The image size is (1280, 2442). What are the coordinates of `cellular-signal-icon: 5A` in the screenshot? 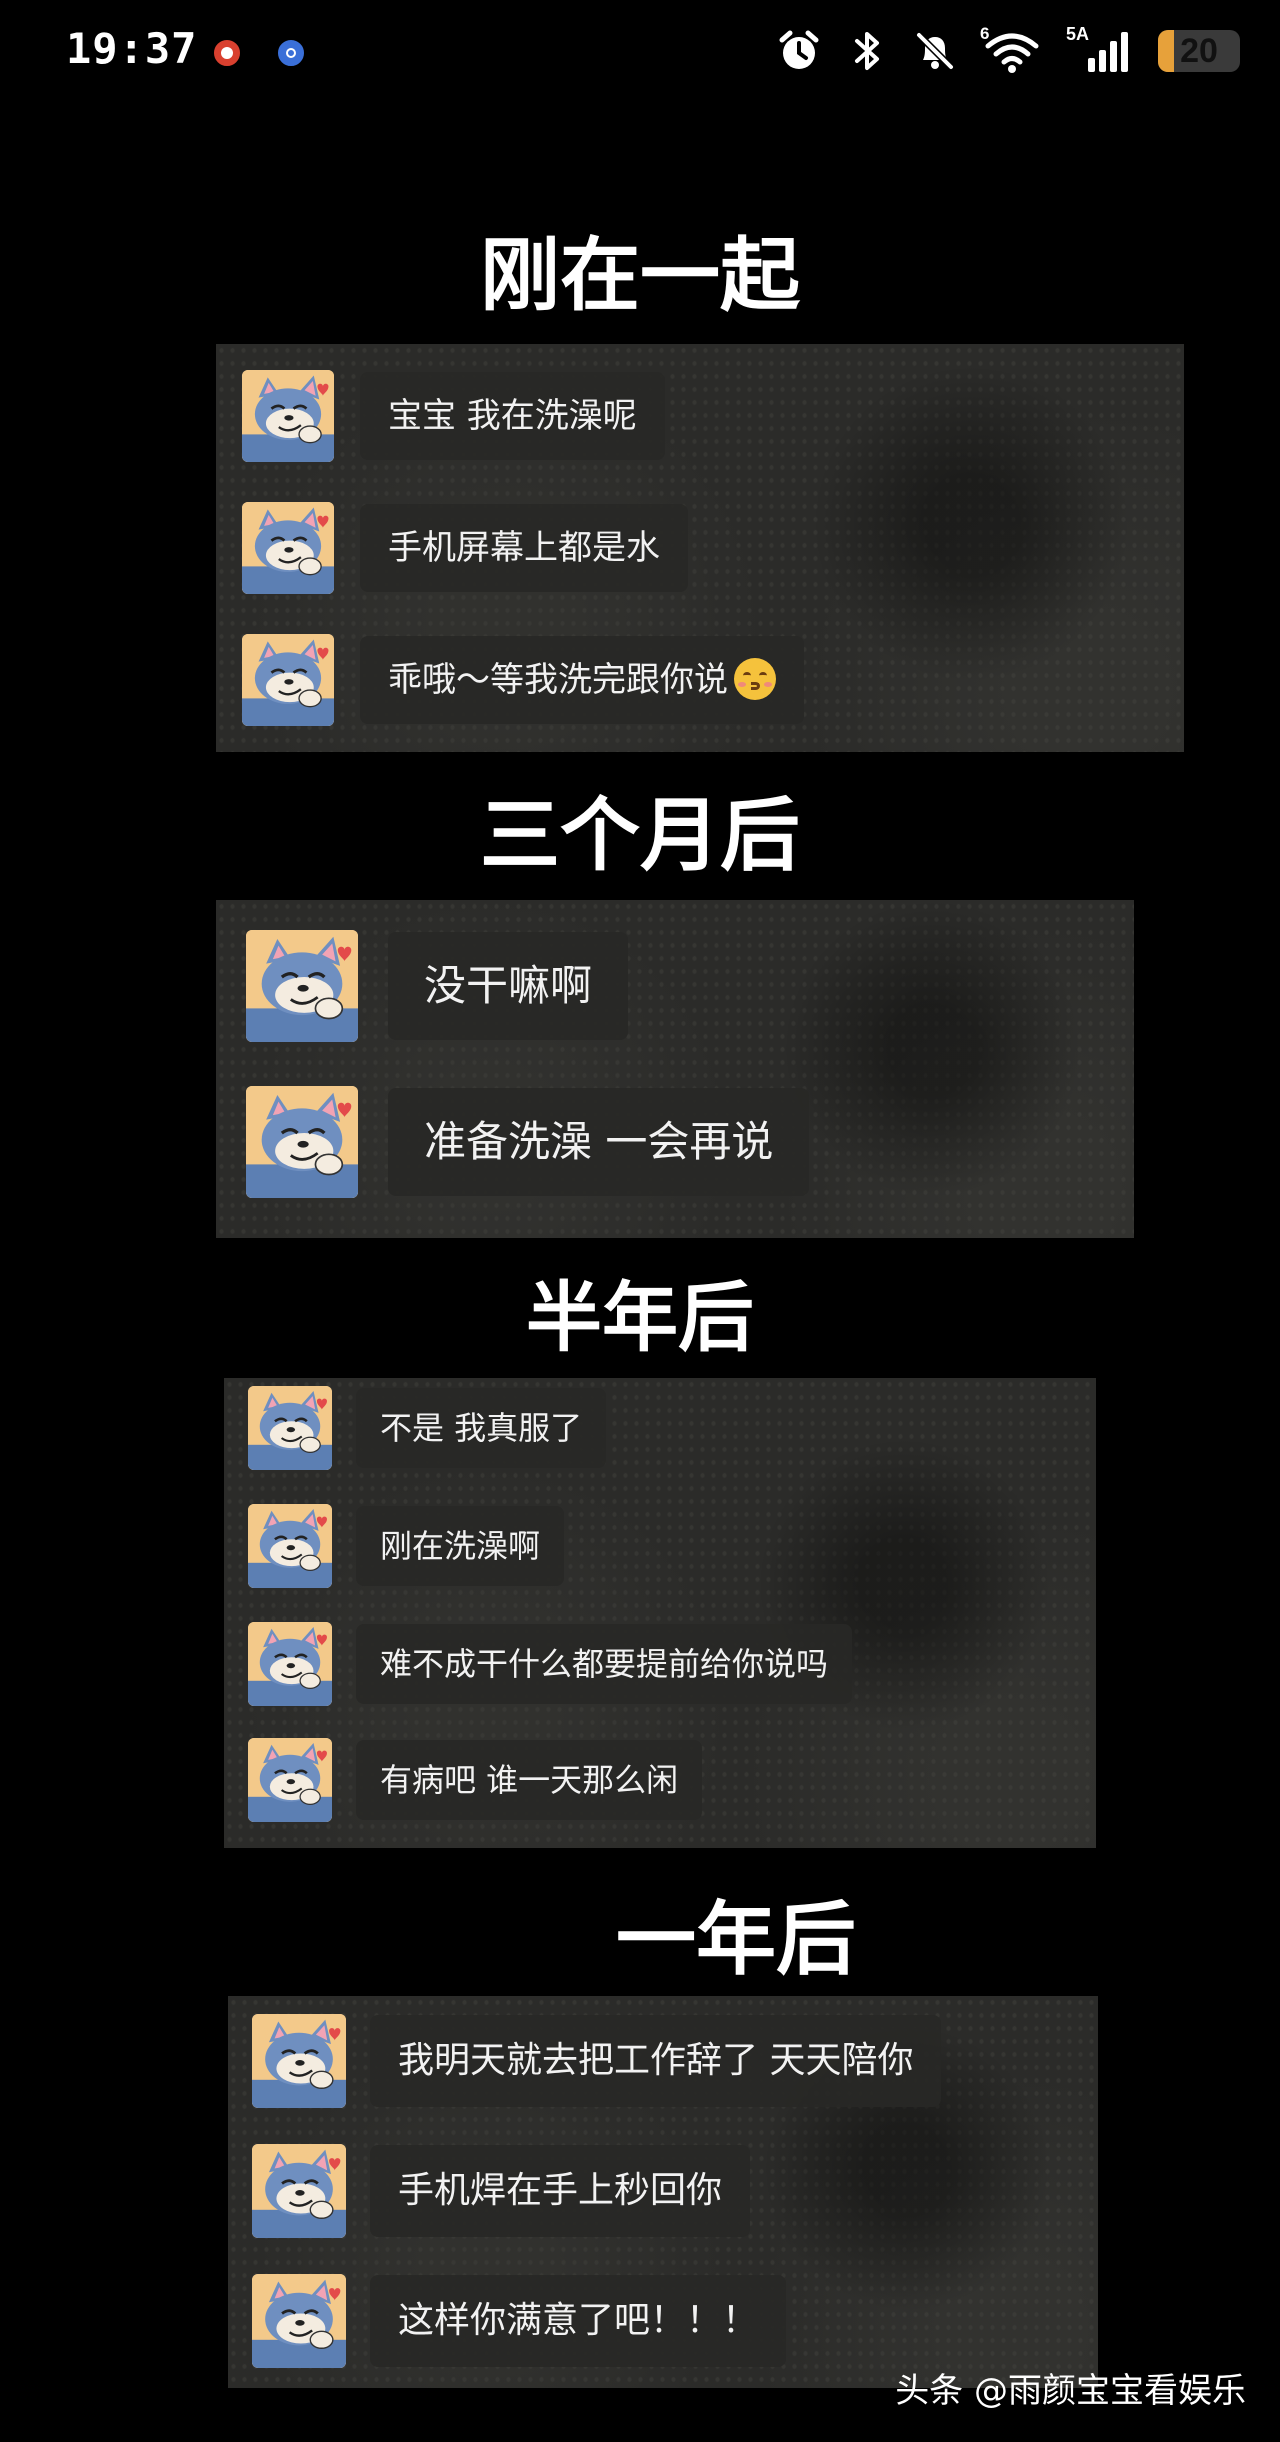 It's located at (1101, 49).